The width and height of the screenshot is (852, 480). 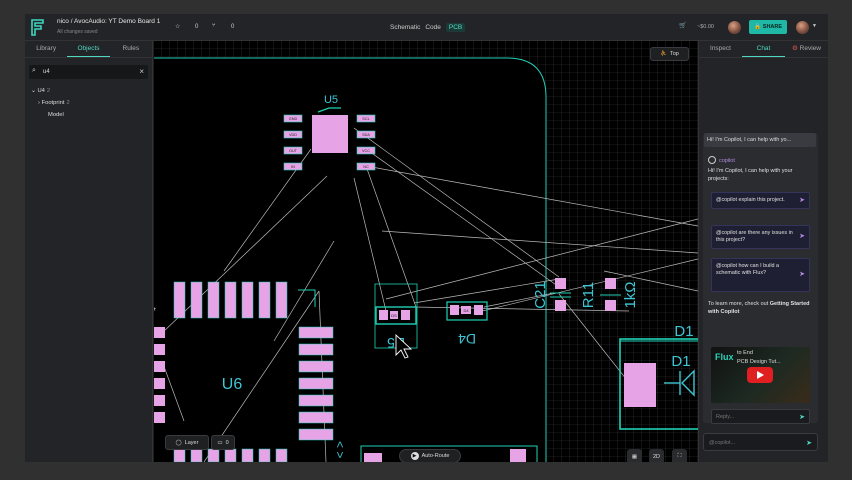 I want to click on tree-item-u4: ⌄ U4 2, so click(x=40, y=91).